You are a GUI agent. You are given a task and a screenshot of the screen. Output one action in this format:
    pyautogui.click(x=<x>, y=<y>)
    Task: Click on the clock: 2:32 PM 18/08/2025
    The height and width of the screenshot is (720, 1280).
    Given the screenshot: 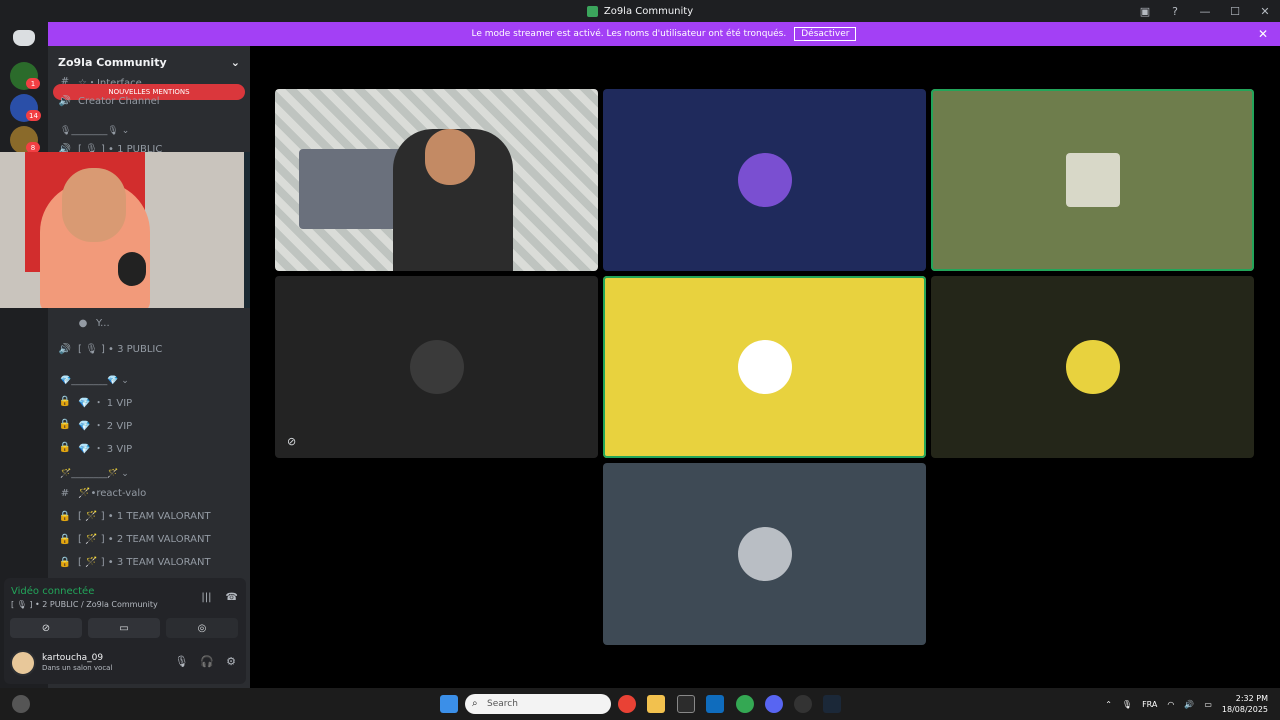 What is the action you would take?
    pyautogui.click(x=1245, y=704)
    